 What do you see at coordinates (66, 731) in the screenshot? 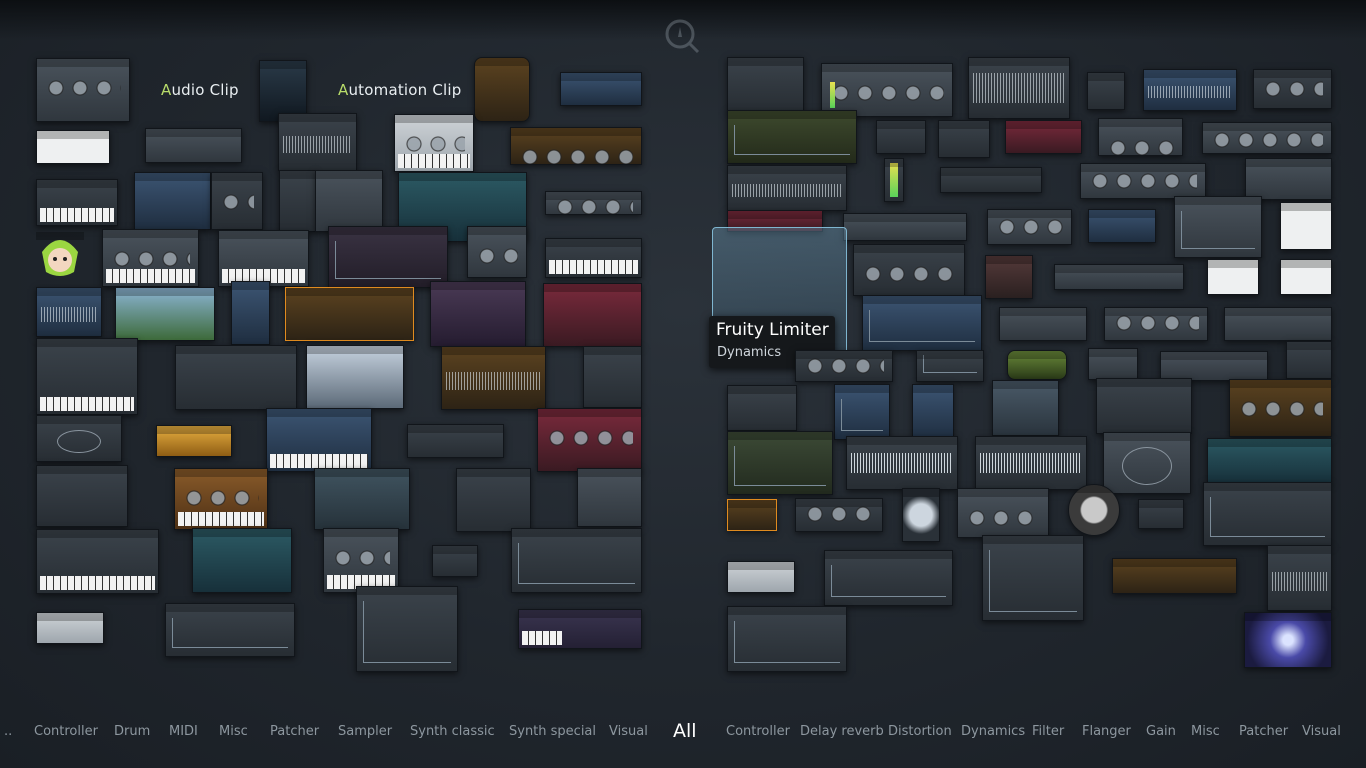
I see `category-controller: Controller` at bounding box center [66, 731].